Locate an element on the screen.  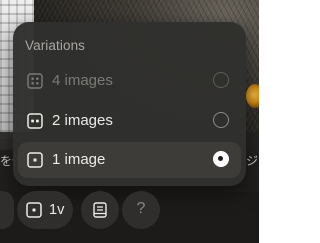
grid-4-icon is located at coordinates (35, 81).